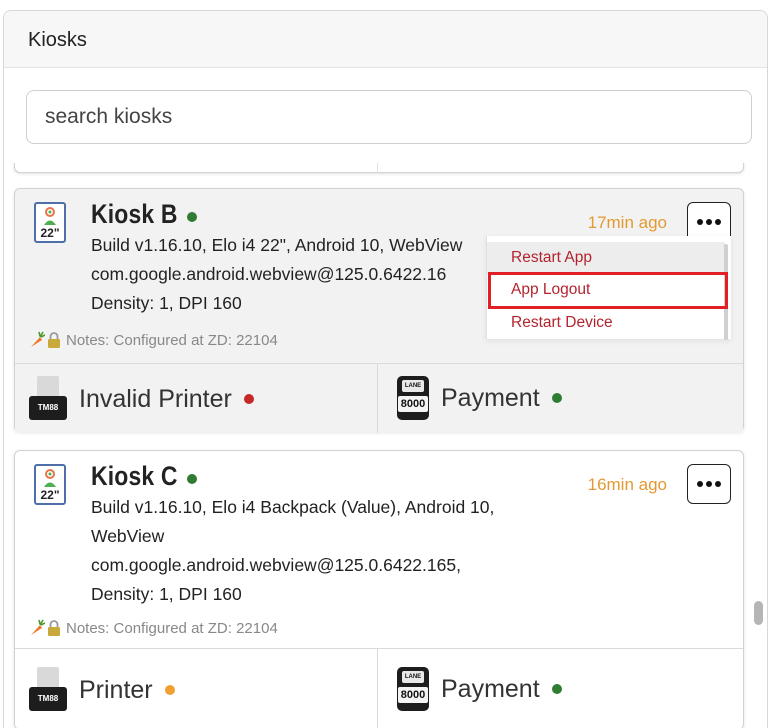 The height and width of the screenshot is (728, 772). I want to click on kiosk-name: Kiosk B, so click(134, 214).